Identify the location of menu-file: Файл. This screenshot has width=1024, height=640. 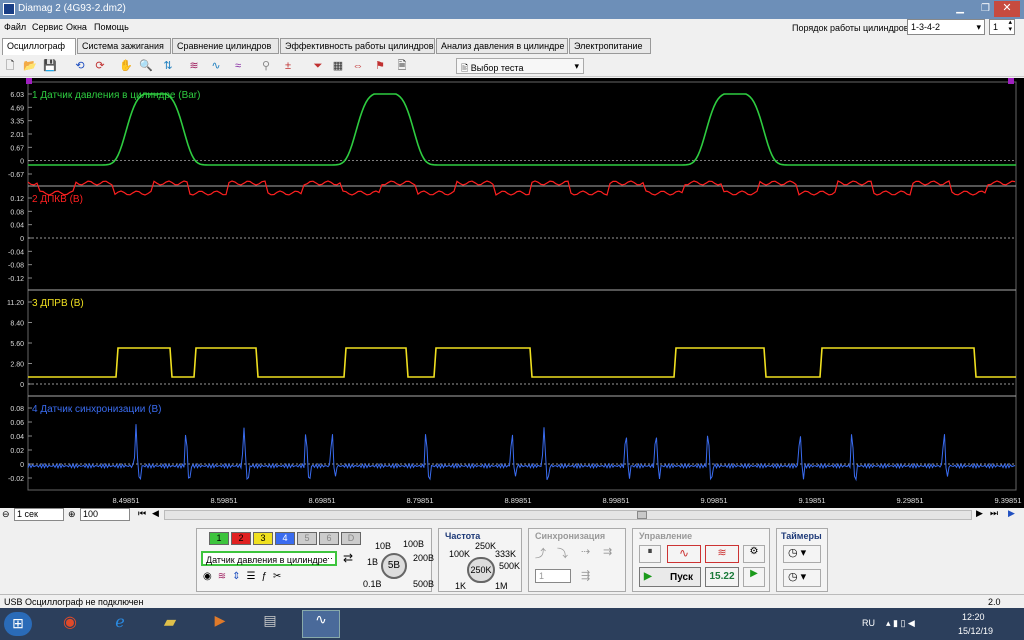
(15, 27).